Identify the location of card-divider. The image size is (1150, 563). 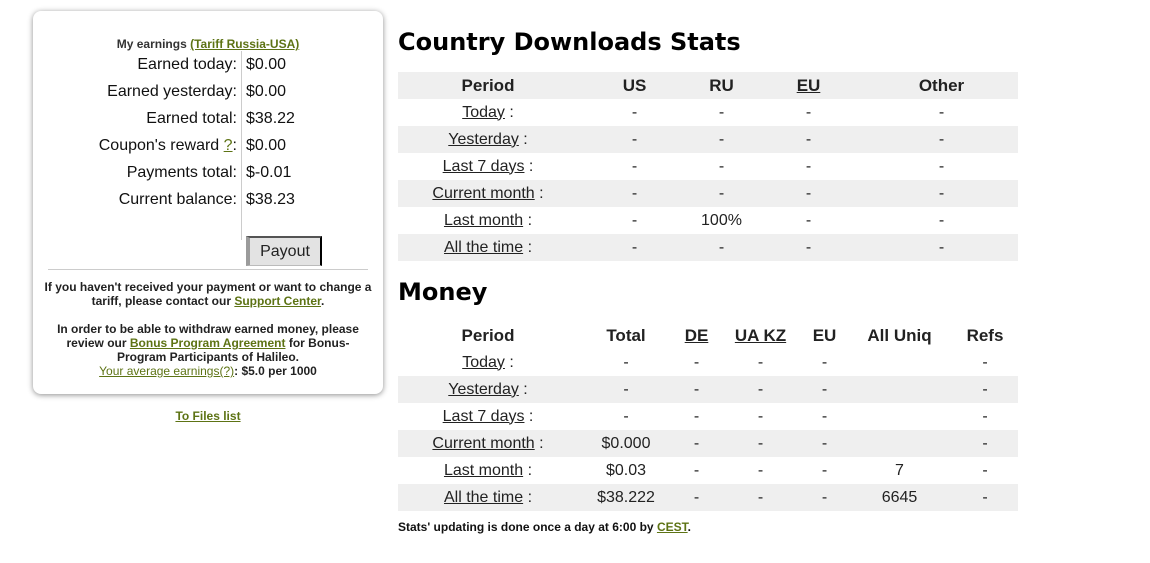
(208, 269).